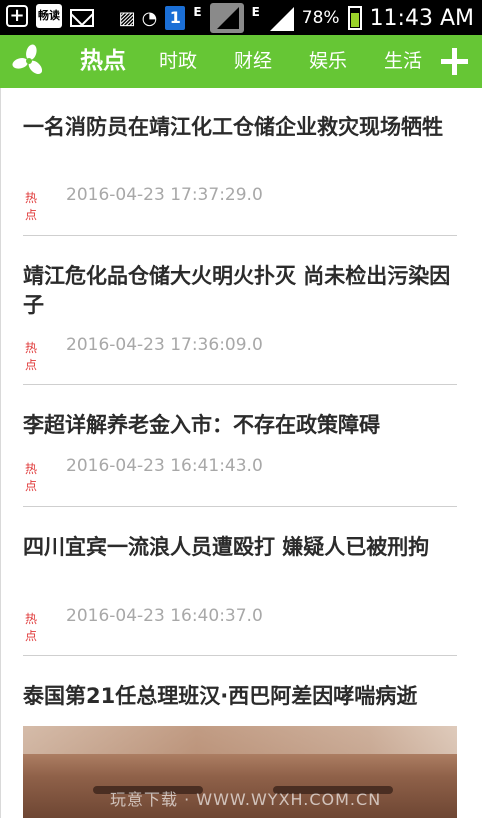 The width and height of the screenshot is (482, 818). What do you see at coordinates (328, 61) in the screenshot?
I see `tab-entertainment: 娱乐` at bounding box center [328, 61].